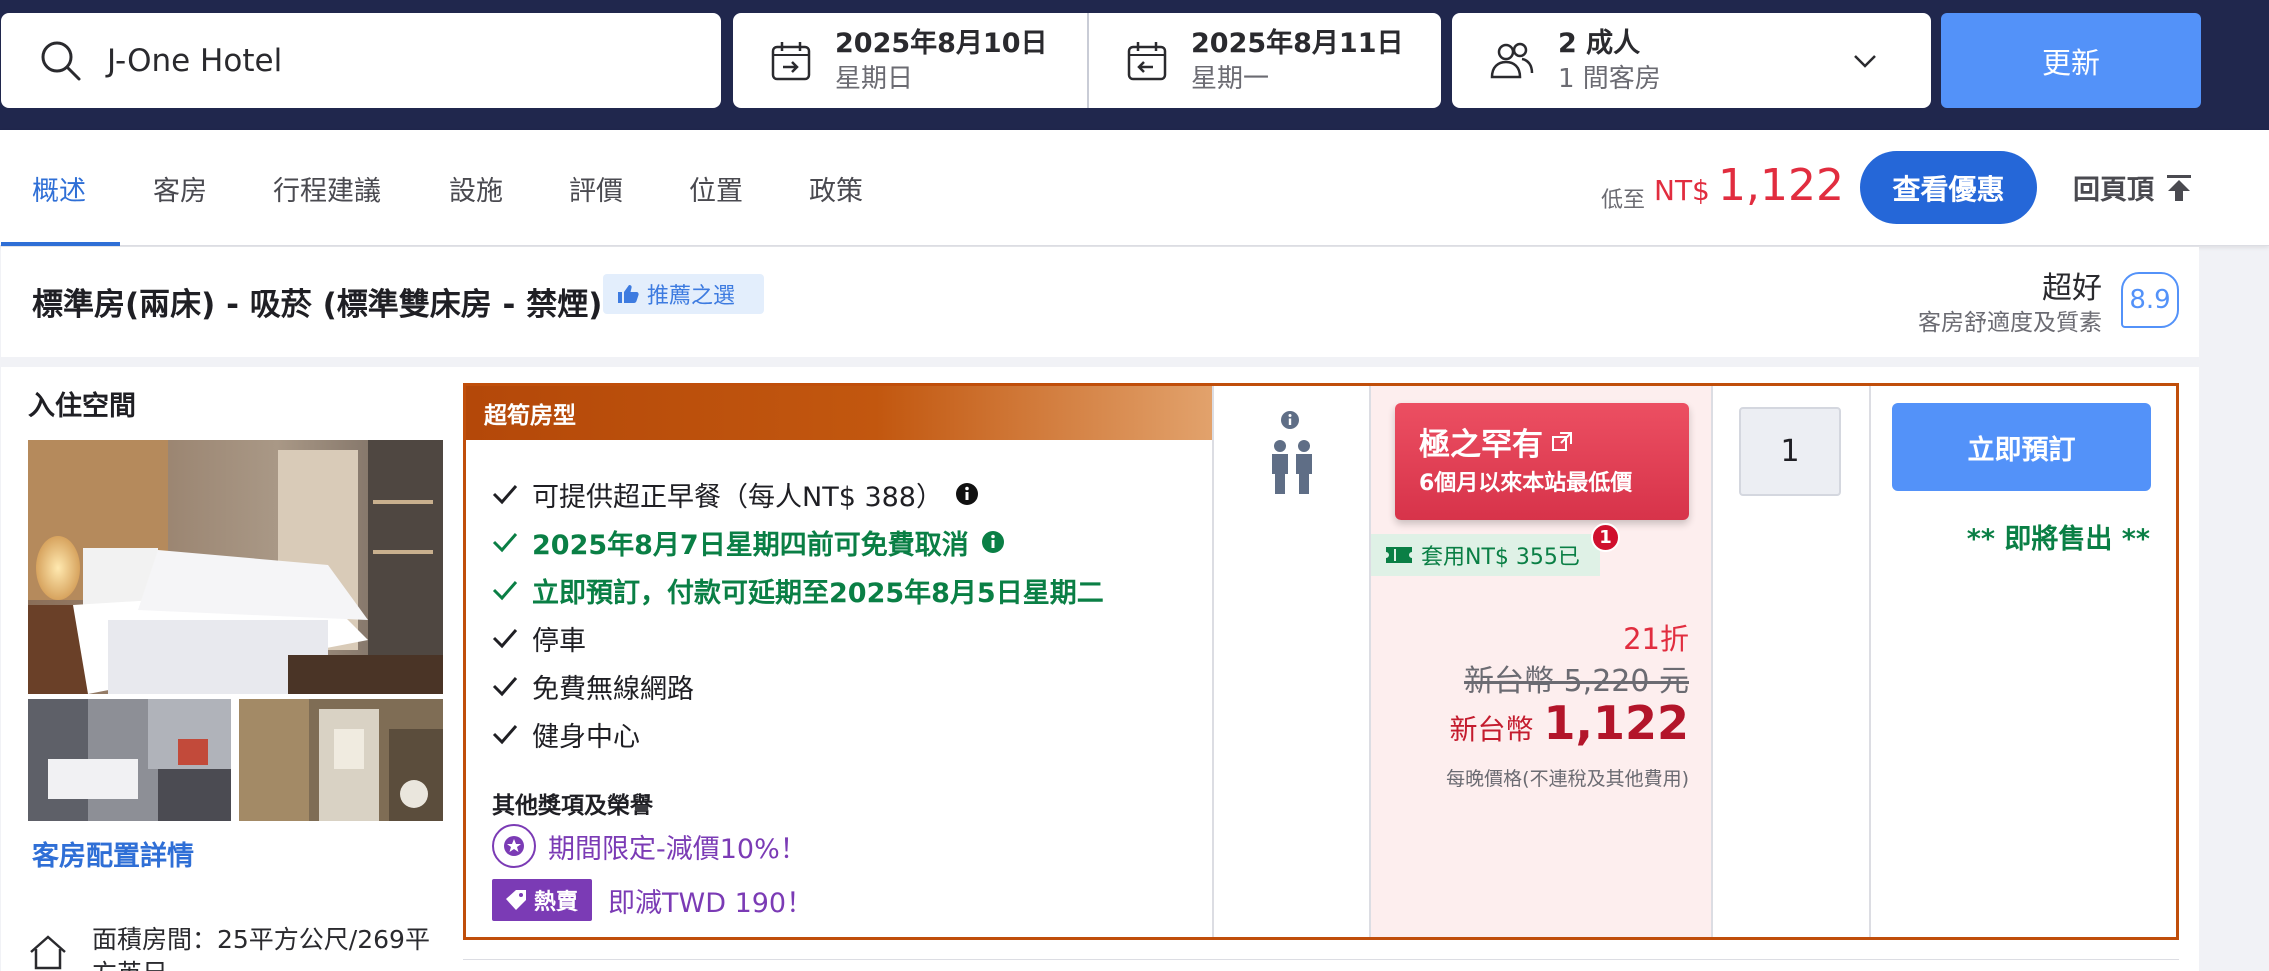 The image size is (2269, 971). Describe the element at coordinates (1576, 681) in the screenshot. I see `original-price: 新台幣 5,220 元` at that location.